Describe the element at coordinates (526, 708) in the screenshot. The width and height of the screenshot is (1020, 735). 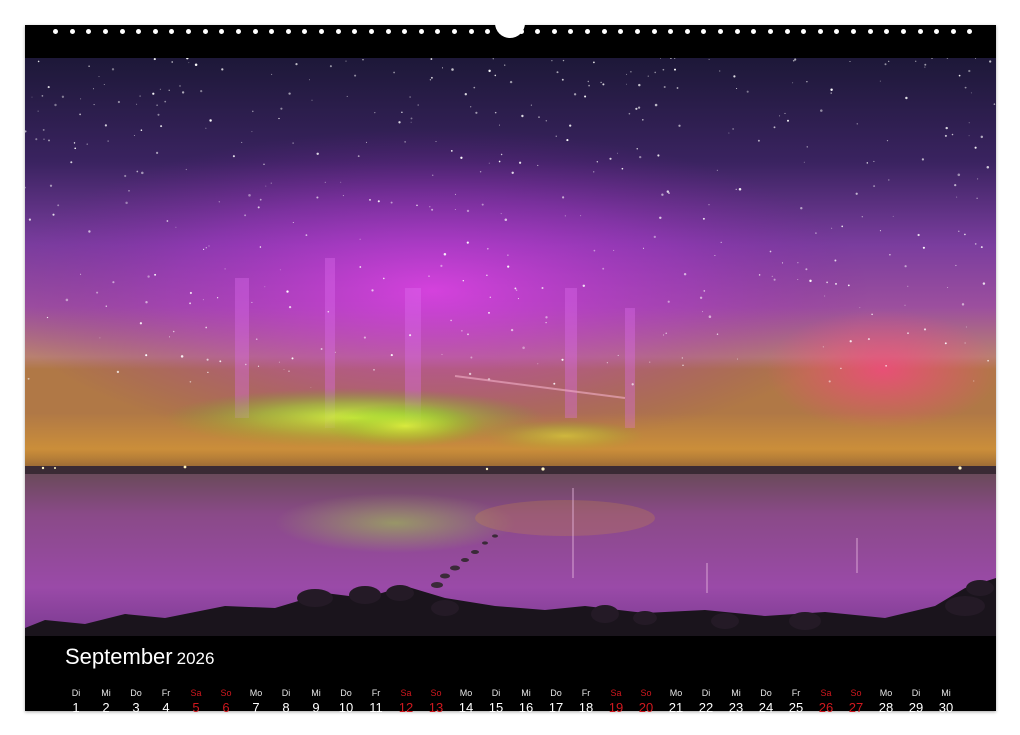
I see `day-number: 16` at that location.